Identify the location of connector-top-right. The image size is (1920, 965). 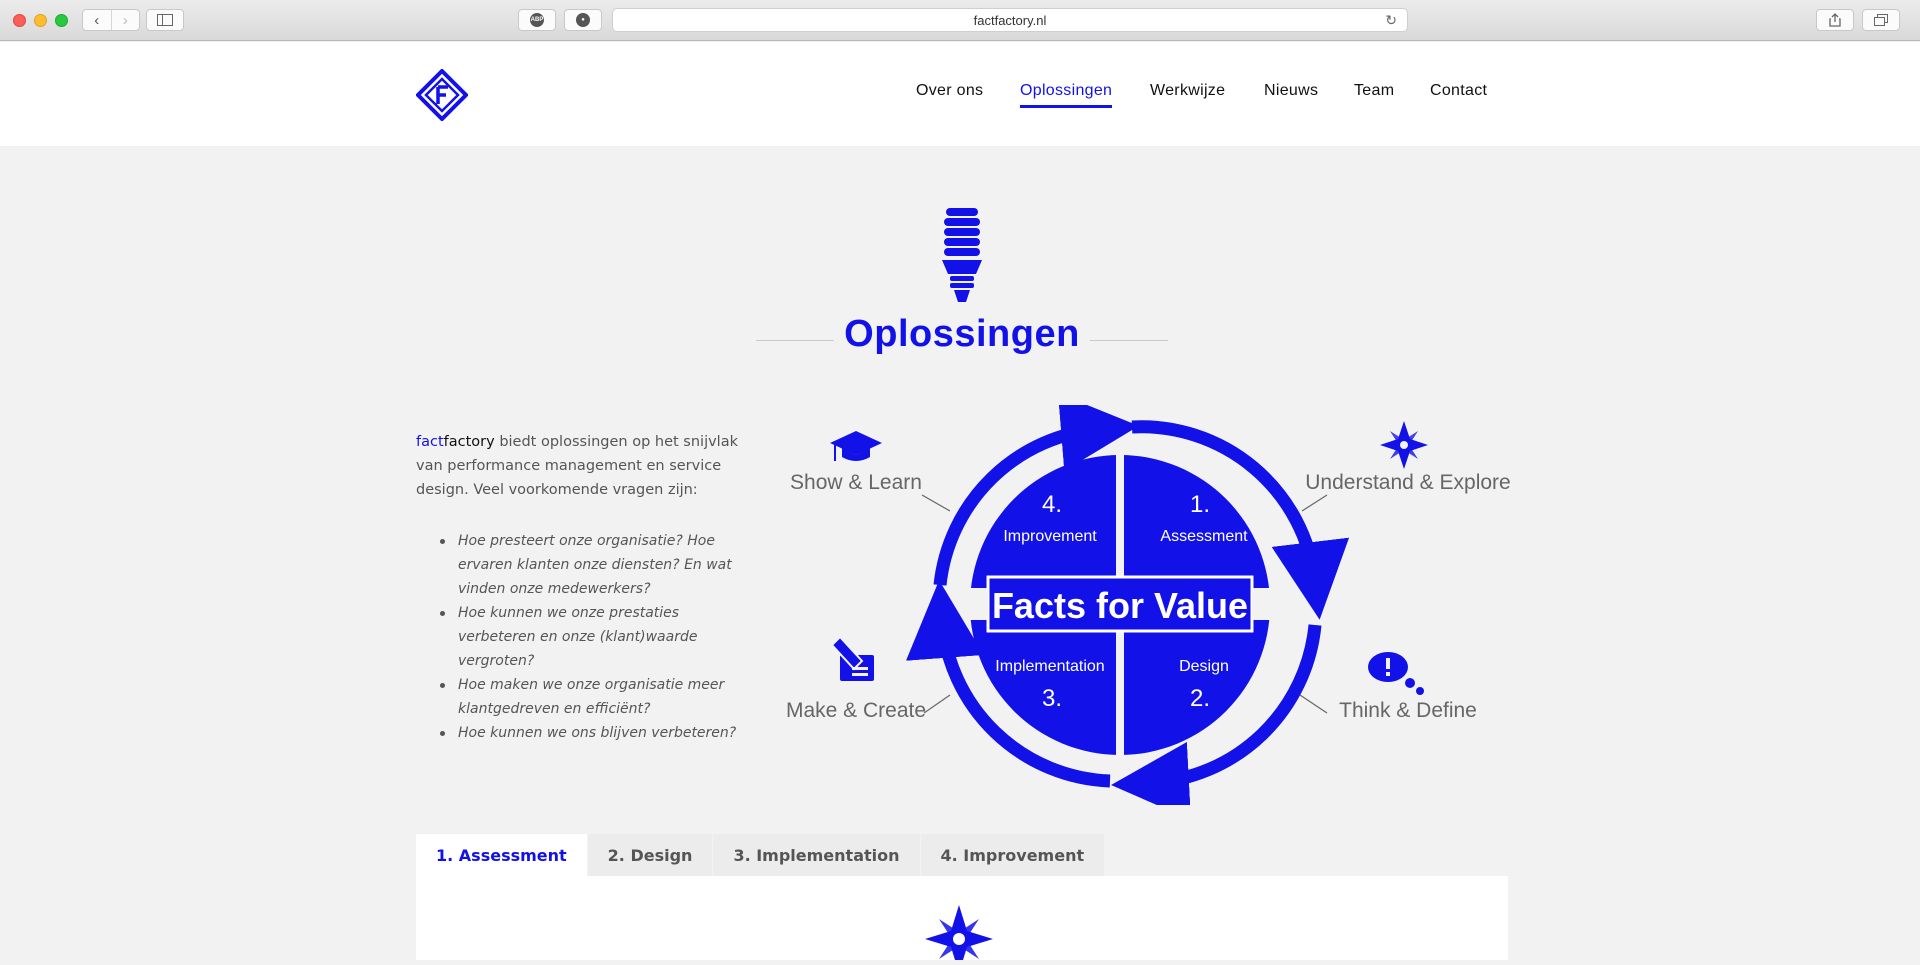
(1314, 503).